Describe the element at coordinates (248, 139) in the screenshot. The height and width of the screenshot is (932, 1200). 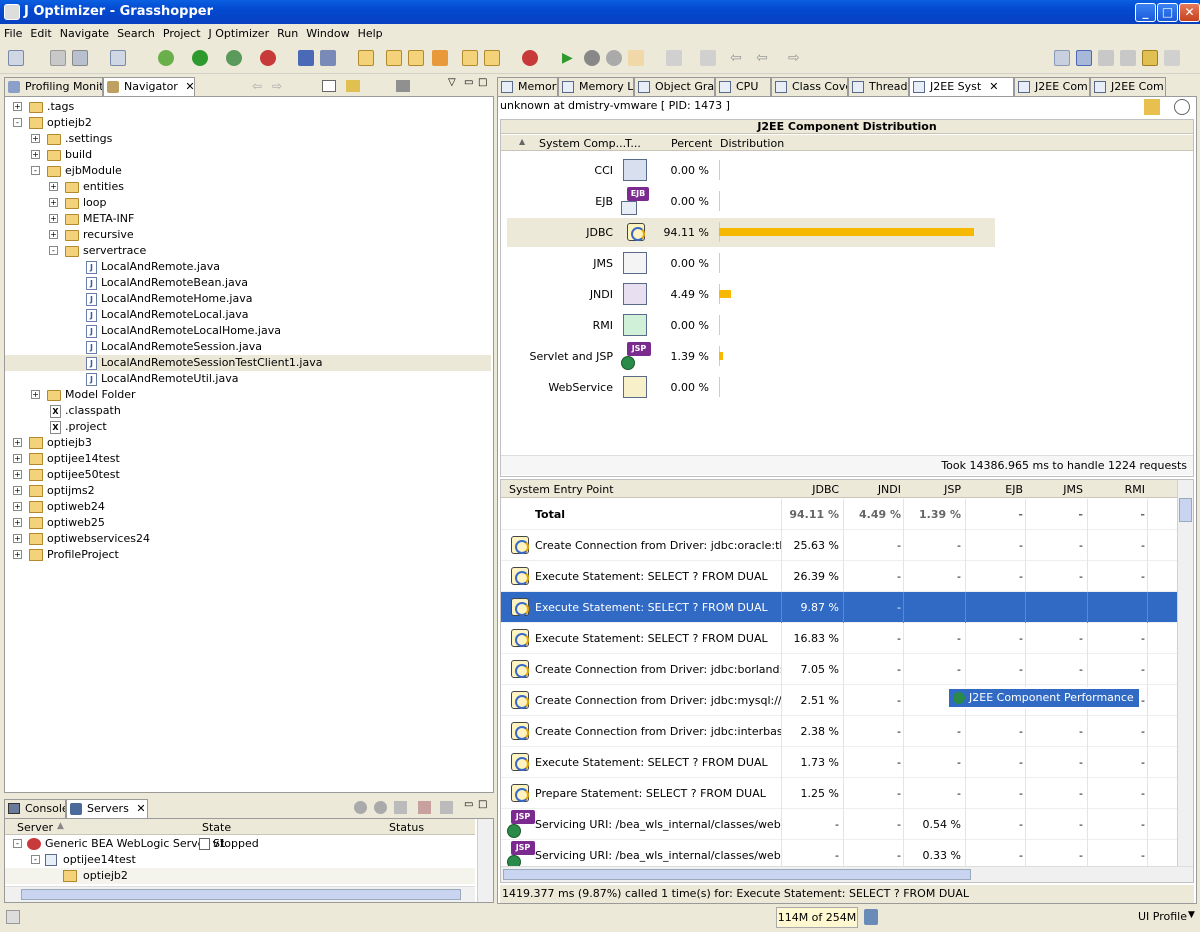
I see `tree-item: + .settings` at that location.